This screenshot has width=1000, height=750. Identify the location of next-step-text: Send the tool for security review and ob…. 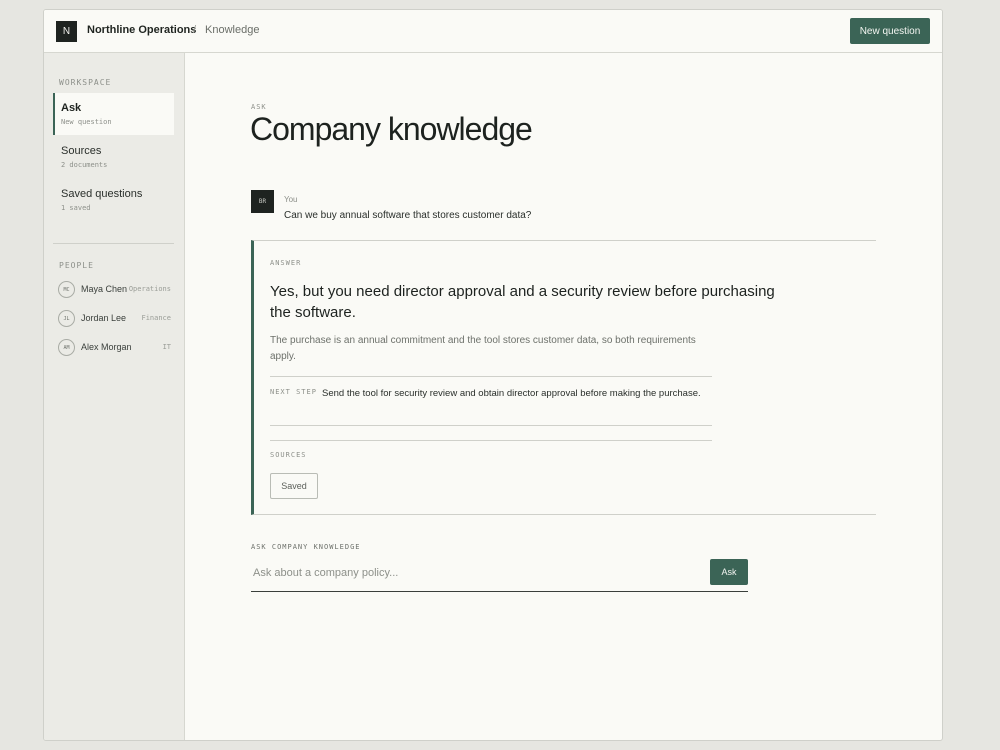
(511, 393).